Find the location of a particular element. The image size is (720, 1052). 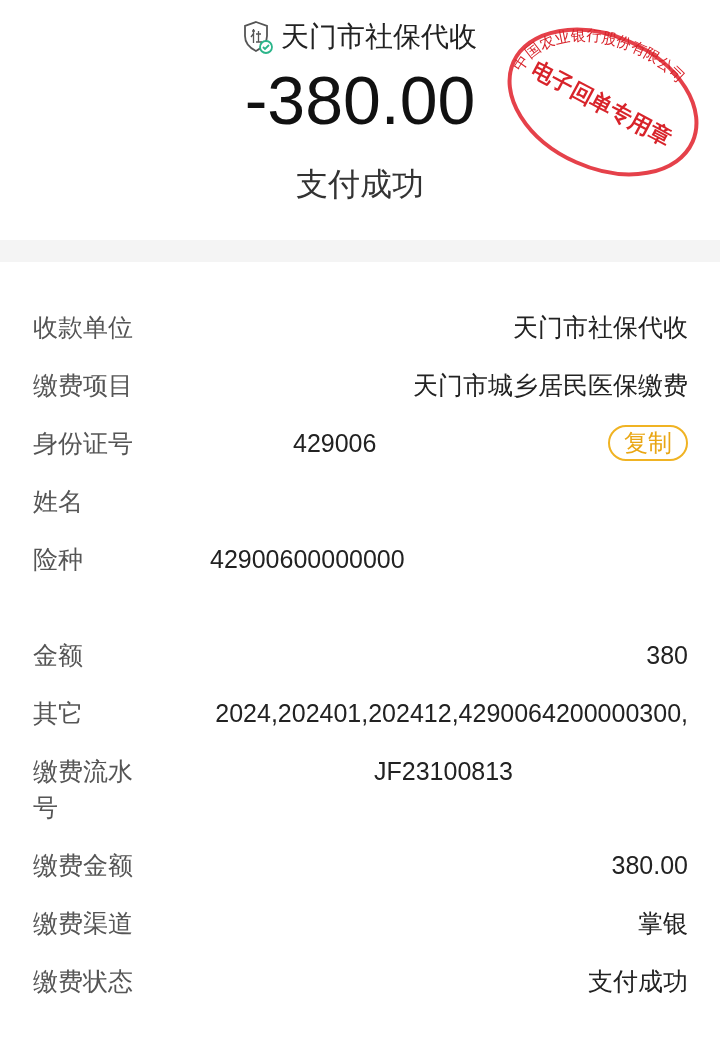

field-label: 险种 is located at coordinates (58, 559).